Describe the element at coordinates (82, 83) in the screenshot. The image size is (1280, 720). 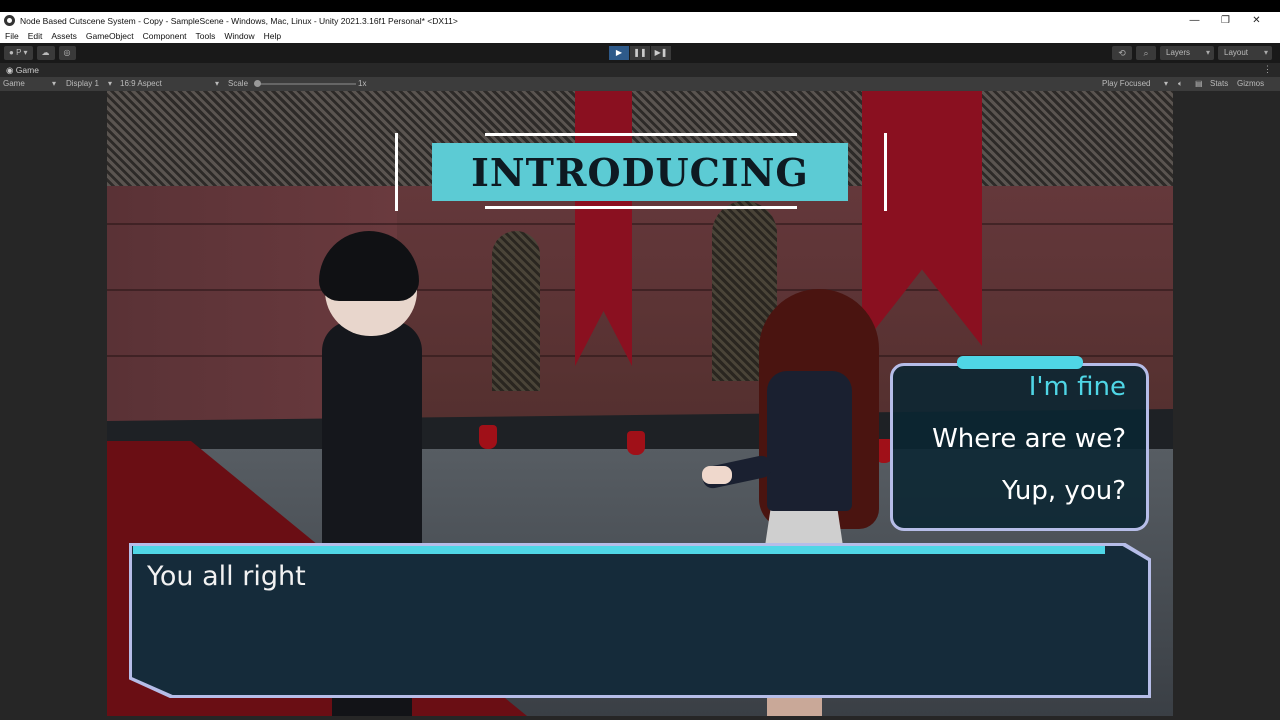
I see `display-dropdown: Display 1` at that location.